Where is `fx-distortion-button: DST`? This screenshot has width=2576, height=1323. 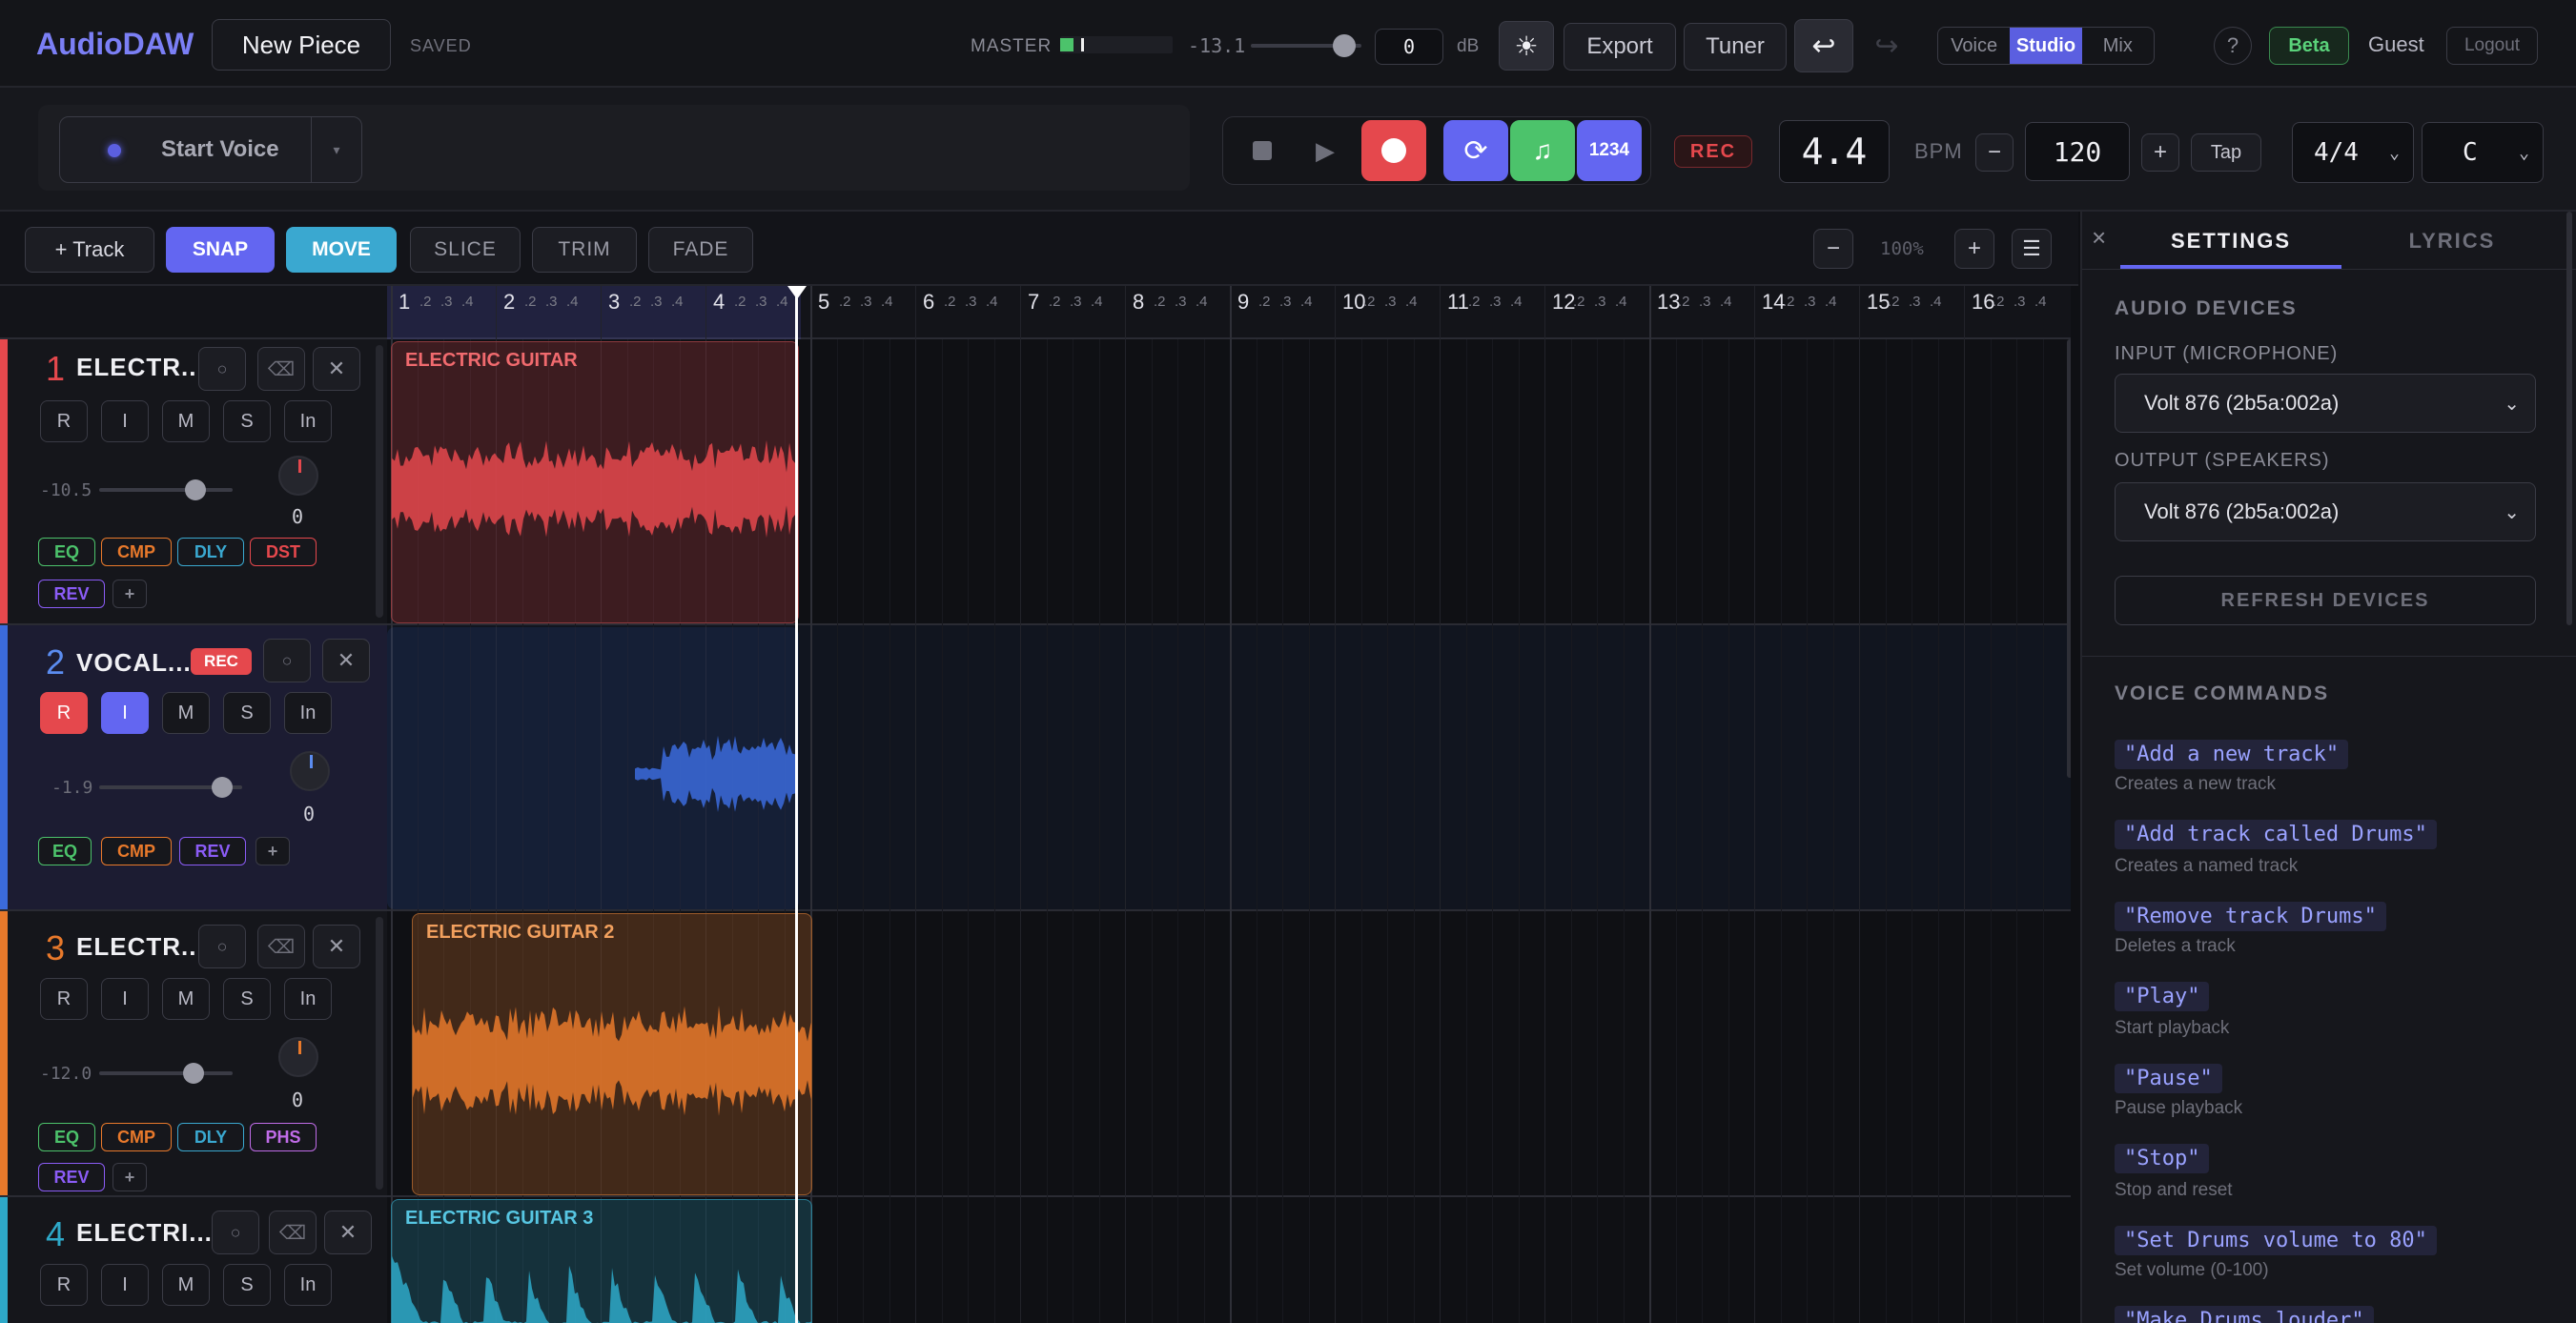
fx-distortion-button: DST is located at coordinates (283, 552).